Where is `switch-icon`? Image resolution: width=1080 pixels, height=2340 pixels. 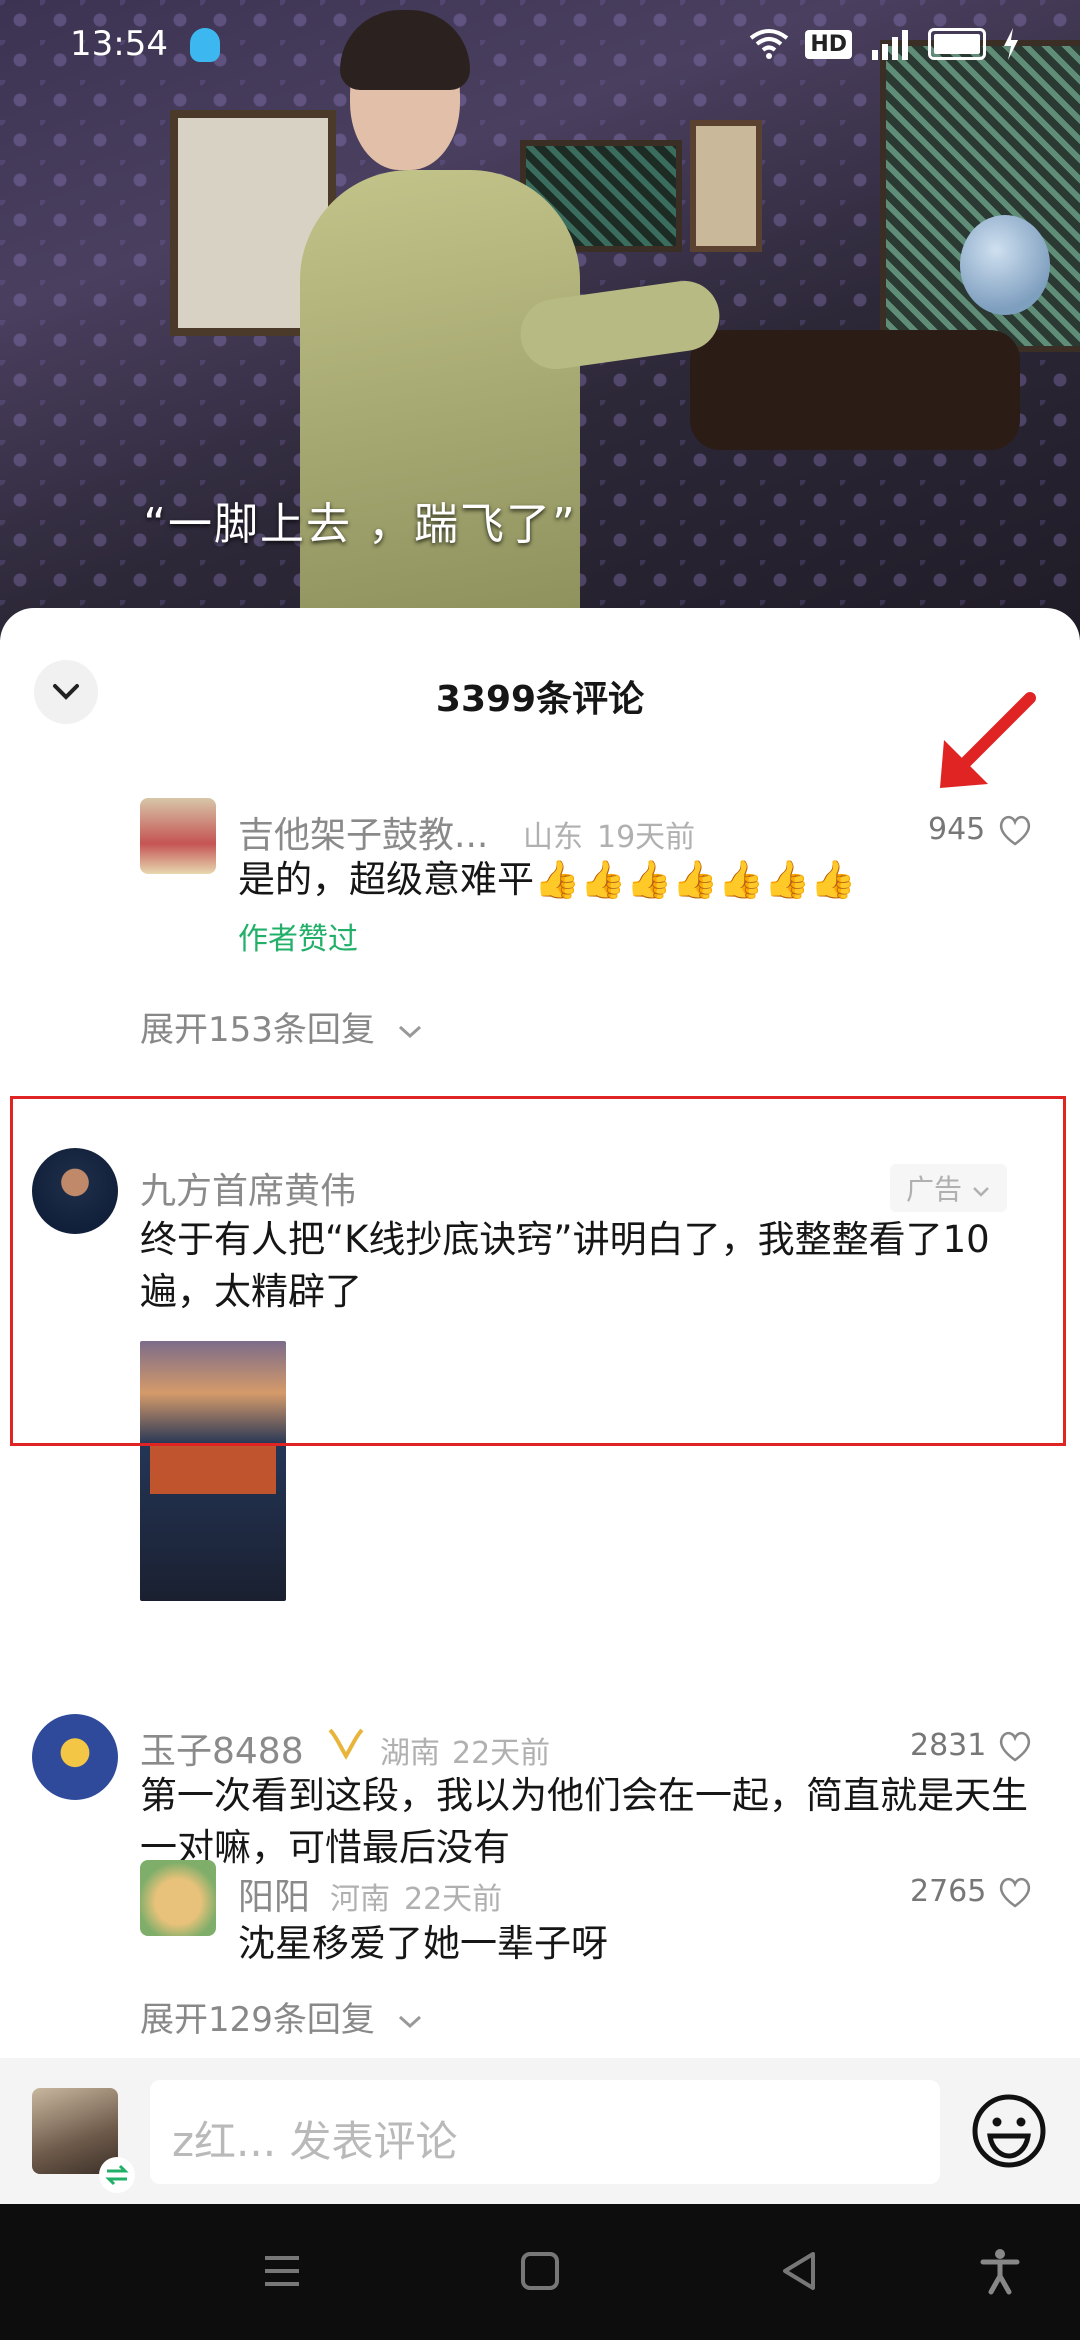
switch-icon is located at coordinates (117, 2175).